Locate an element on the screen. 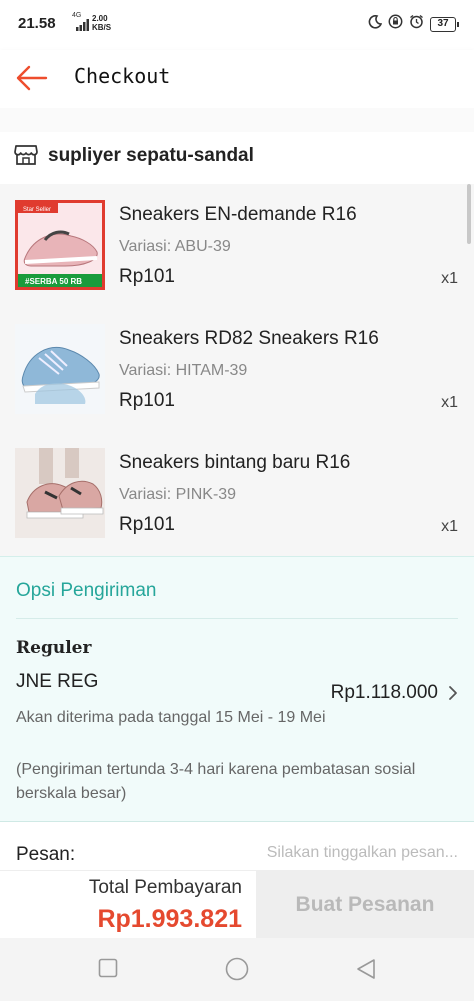  home-icon is located at coordinates (237, 971).